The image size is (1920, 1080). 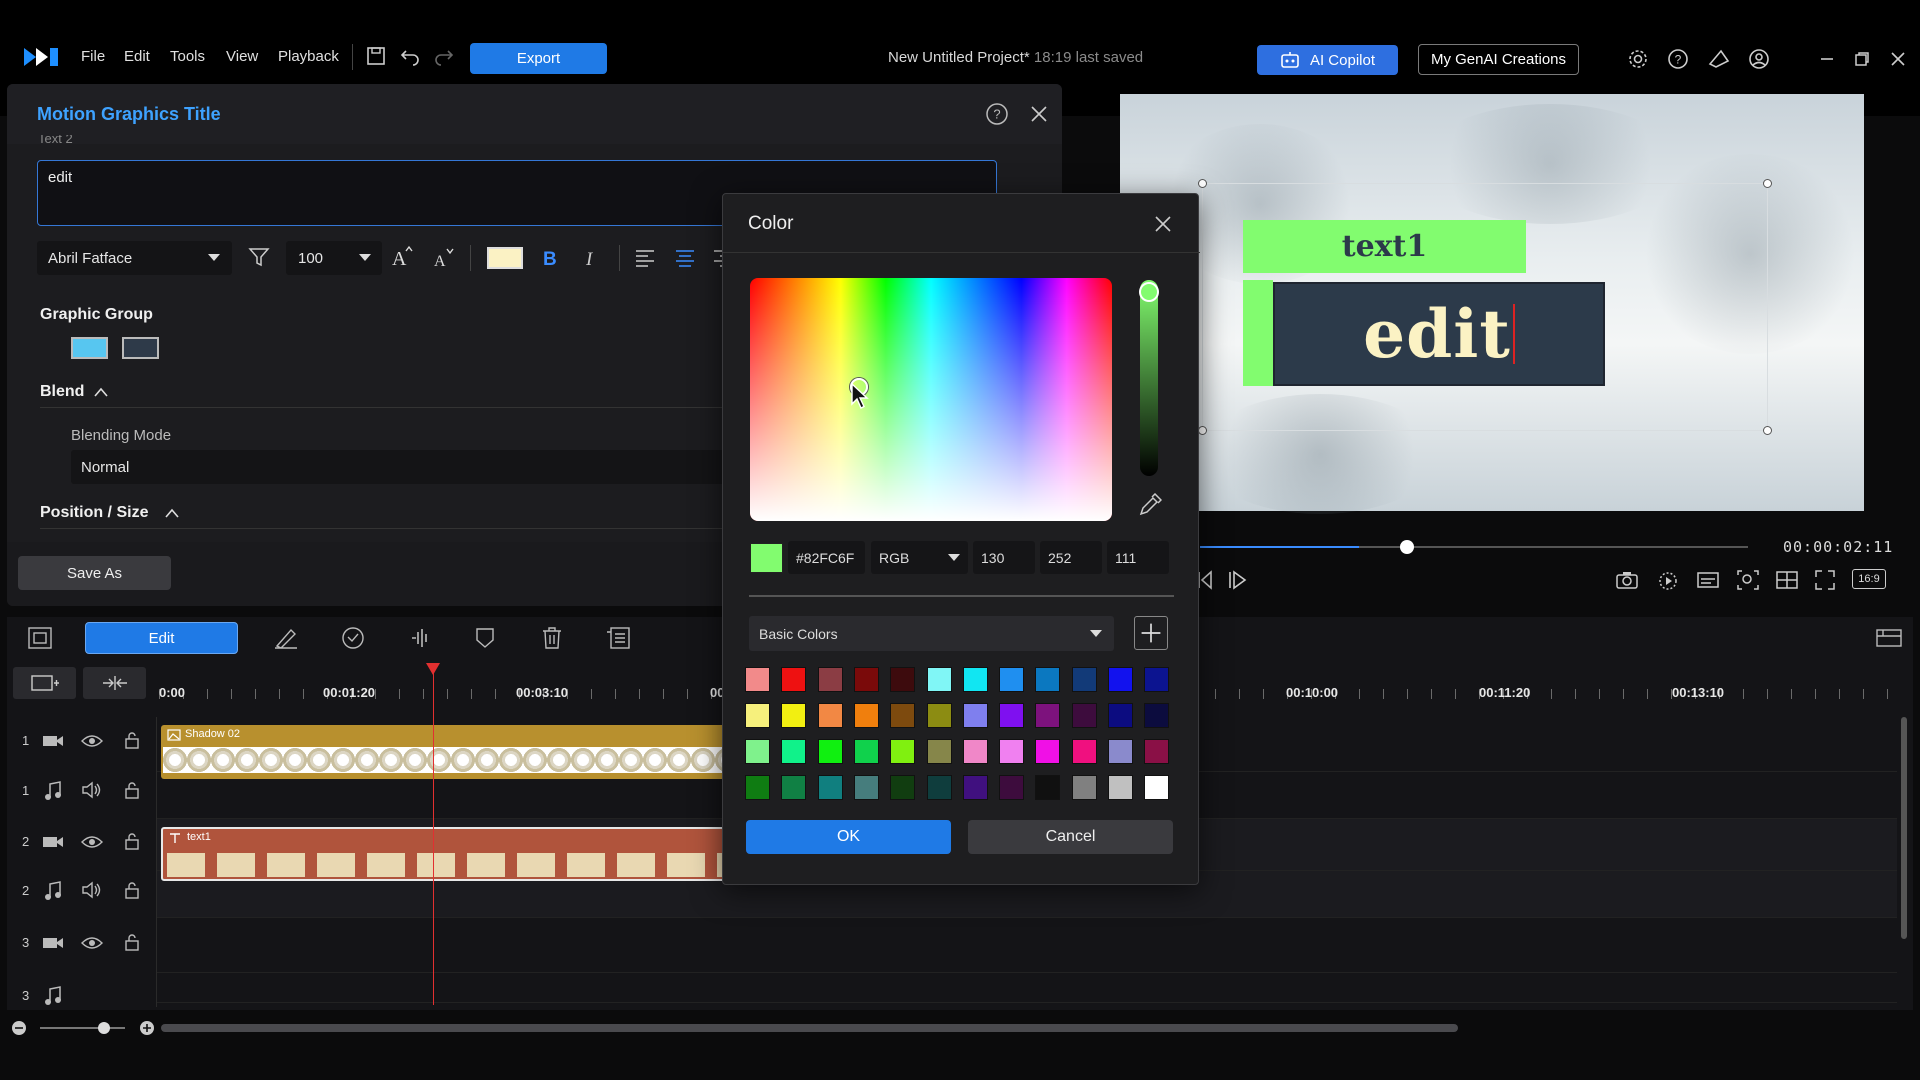 I want to click on save-as-button: Save As, so click(x=94, y=573).